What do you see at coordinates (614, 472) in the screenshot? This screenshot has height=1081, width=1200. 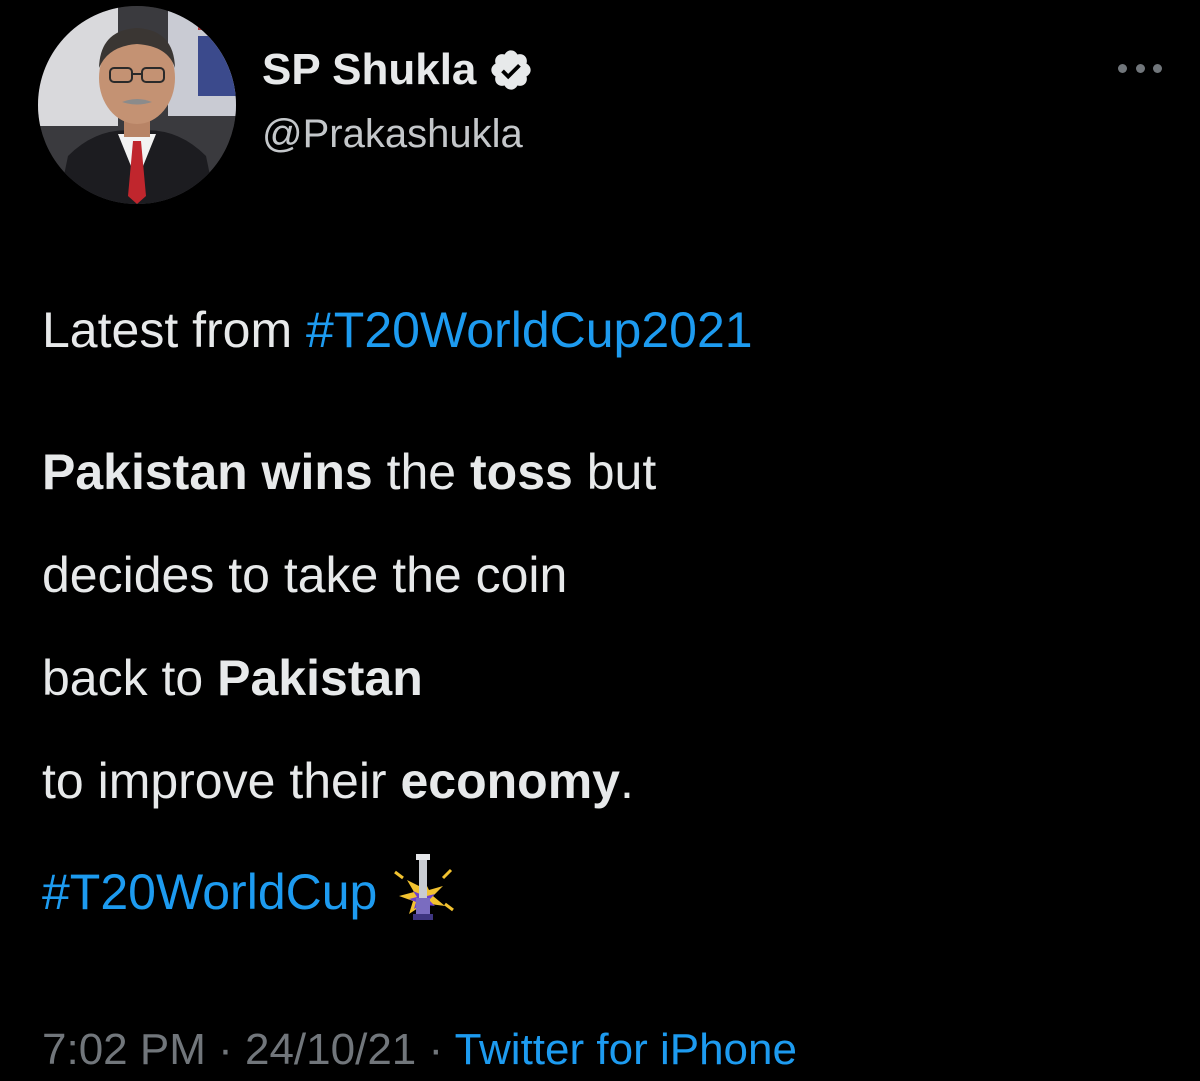 I see `tweet-text-segment: but` at bounding box center [614, 472].